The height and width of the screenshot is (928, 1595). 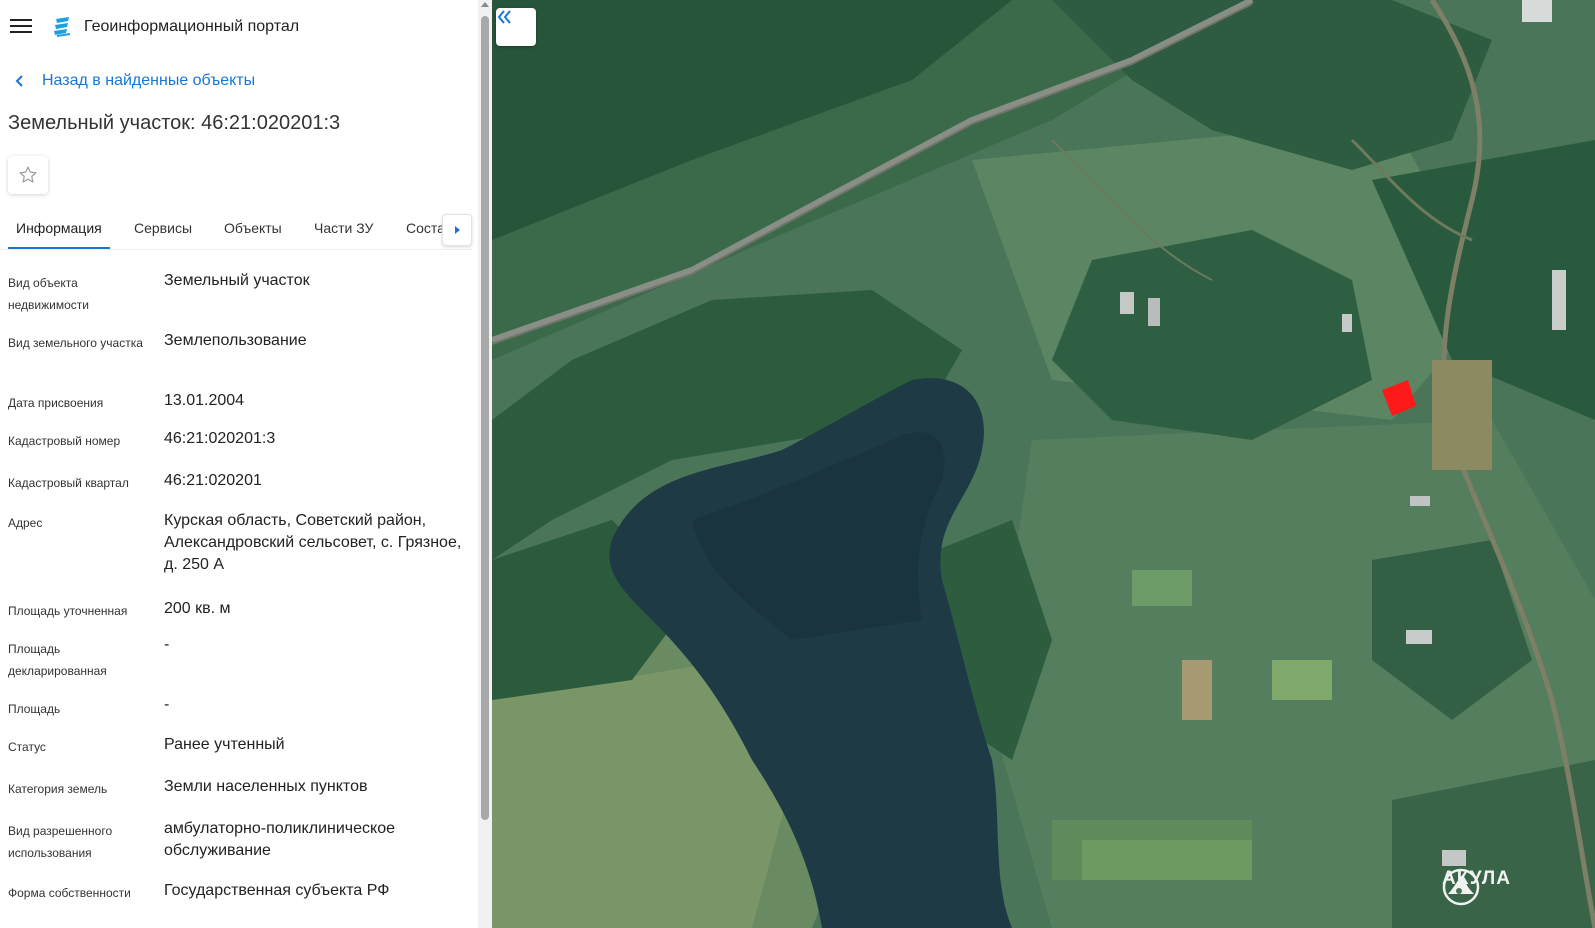 I want to click on favorite-button, so click(x=28, y=175).